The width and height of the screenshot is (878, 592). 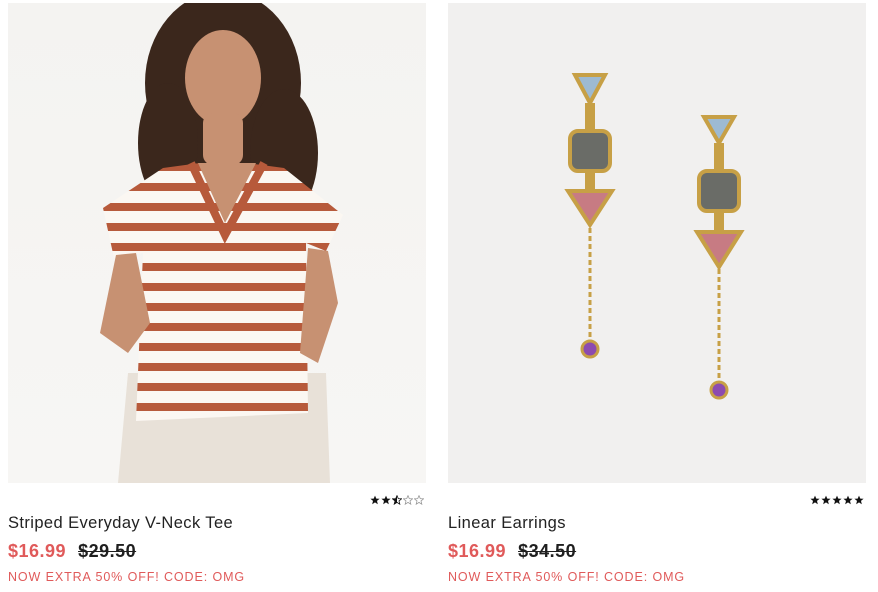 What do you see at coordinates (657, 523) in the screenshot?
I see `product-name: Linear Earrings` at bounding box center [657, 523].